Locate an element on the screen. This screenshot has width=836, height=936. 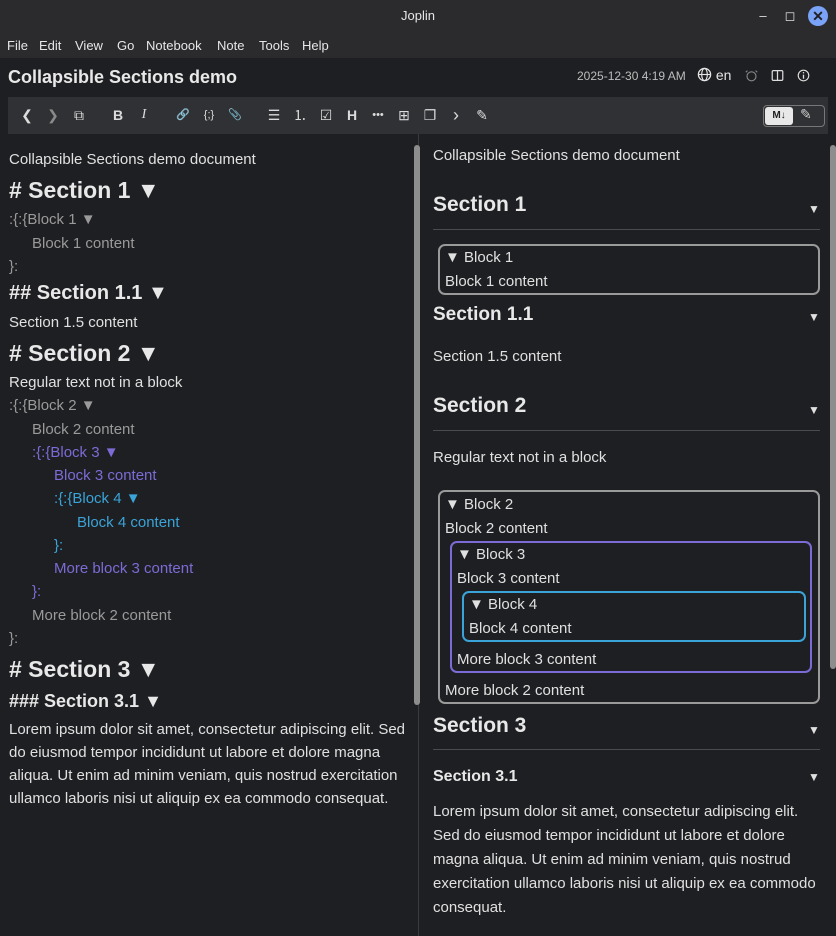
viewer-text: Section 1.5 content is located at coordinates (497, 356).